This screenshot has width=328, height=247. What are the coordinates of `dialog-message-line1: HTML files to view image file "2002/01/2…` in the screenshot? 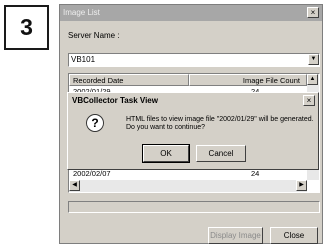 It's located at (220, 119).